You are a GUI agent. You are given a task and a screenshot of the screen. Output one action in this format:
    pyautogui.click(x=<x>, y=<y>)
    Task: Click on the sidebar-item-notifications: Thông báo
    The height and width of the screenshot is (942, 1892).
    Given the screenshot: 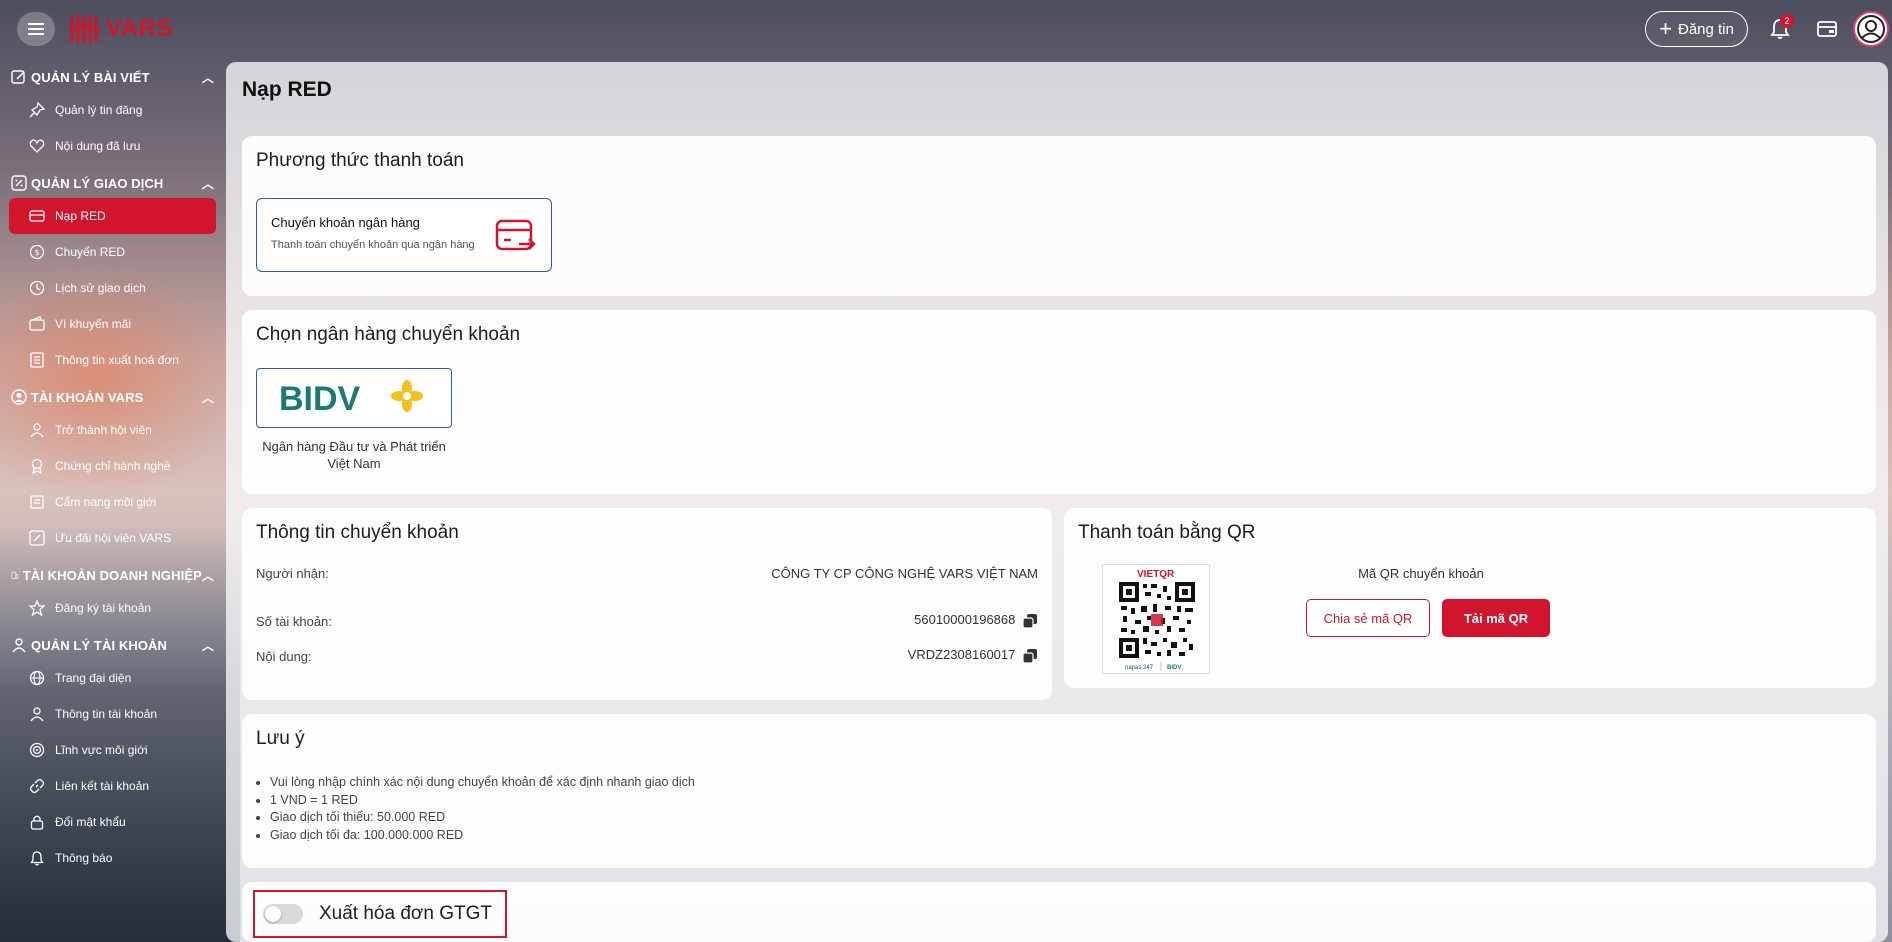 What is the action you would take?
    pyautogui.click(x=112, y=858)
    